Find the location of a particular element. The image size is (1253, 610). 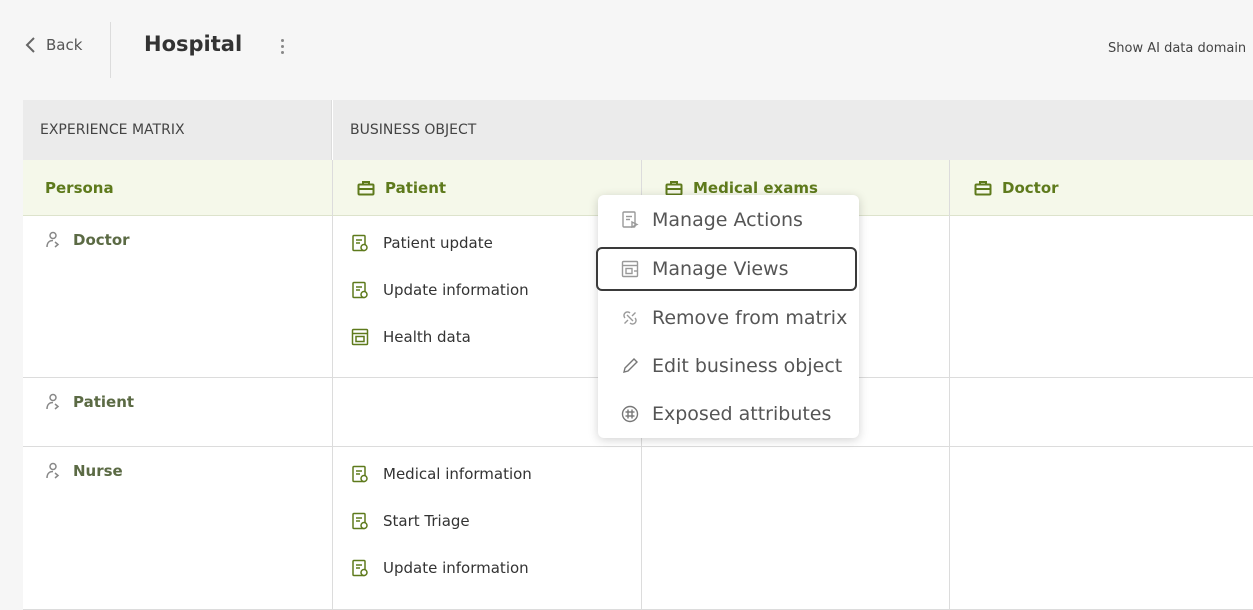

menu-item-remove-from-matrix: Remove from matrix is located at coordinates (728, 318).